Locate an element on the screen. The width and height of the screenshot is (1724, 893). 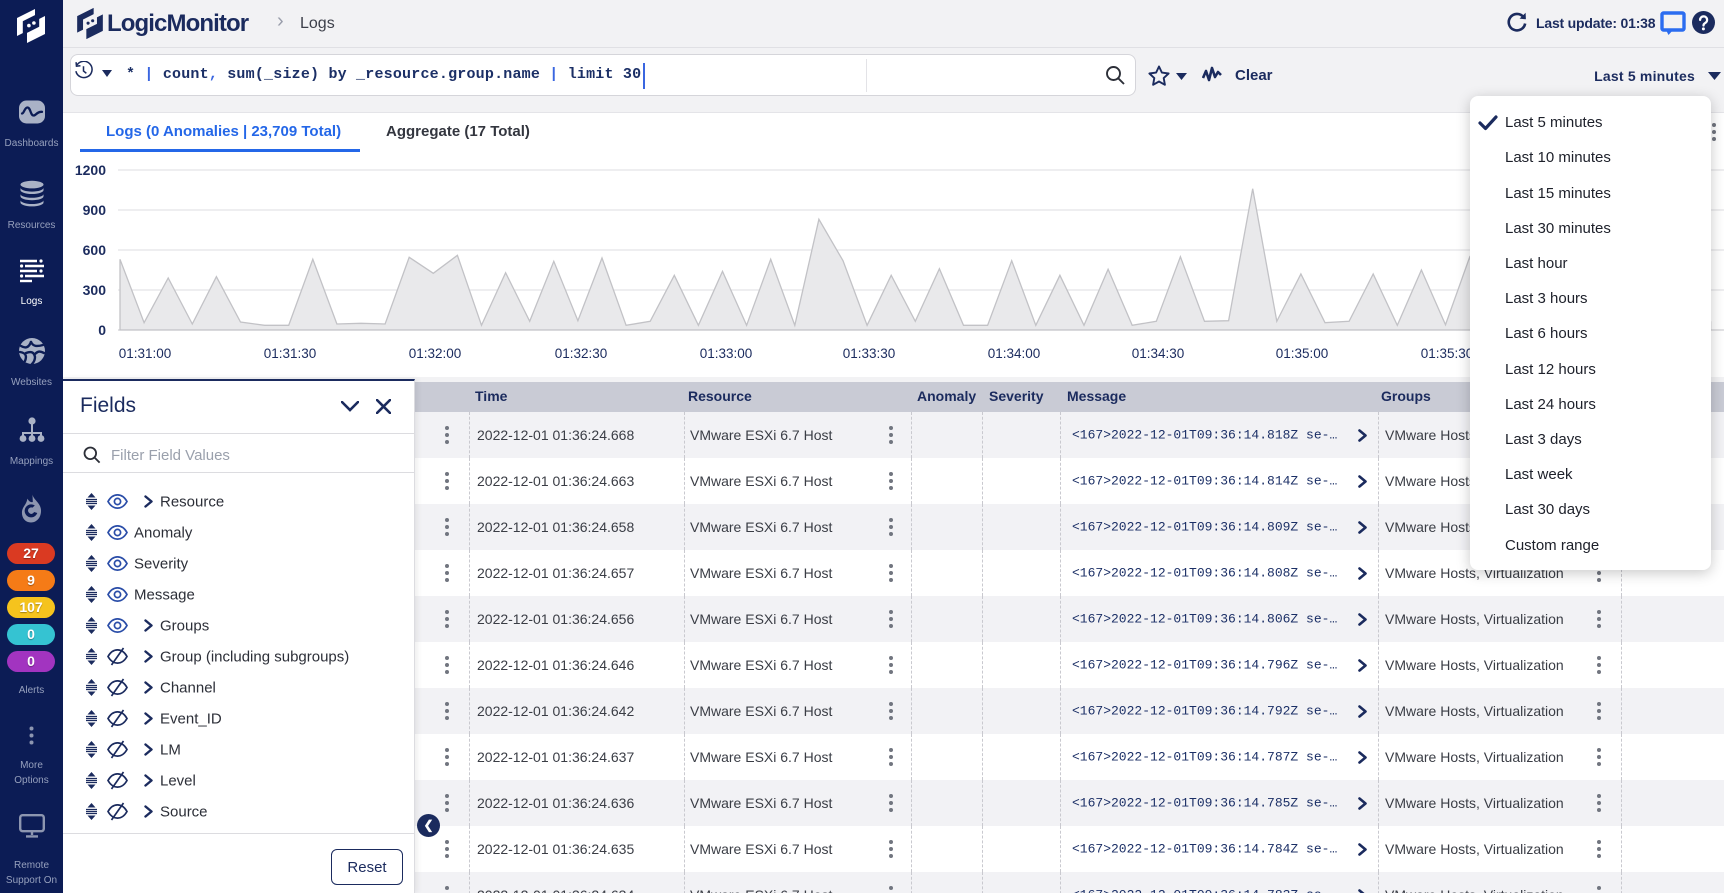
svg-text: 01:34:30 is located at coordinates (1158, 353).